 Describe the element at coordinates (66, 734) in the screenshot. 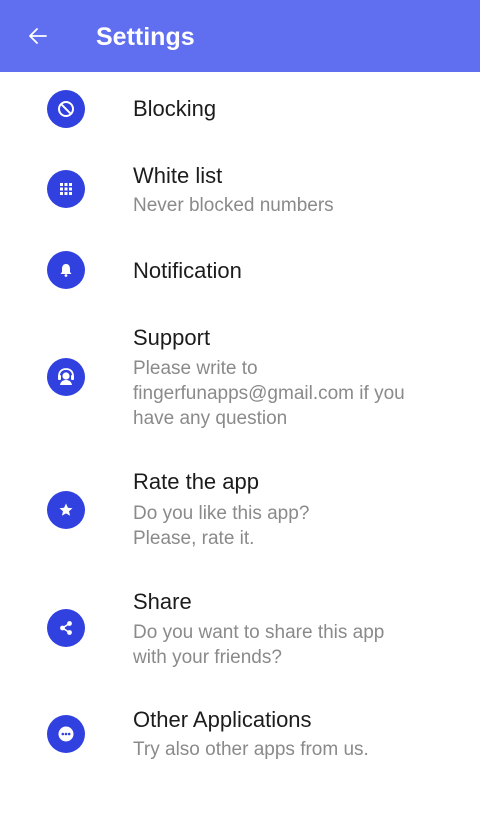

I see `more-icon` at that location.